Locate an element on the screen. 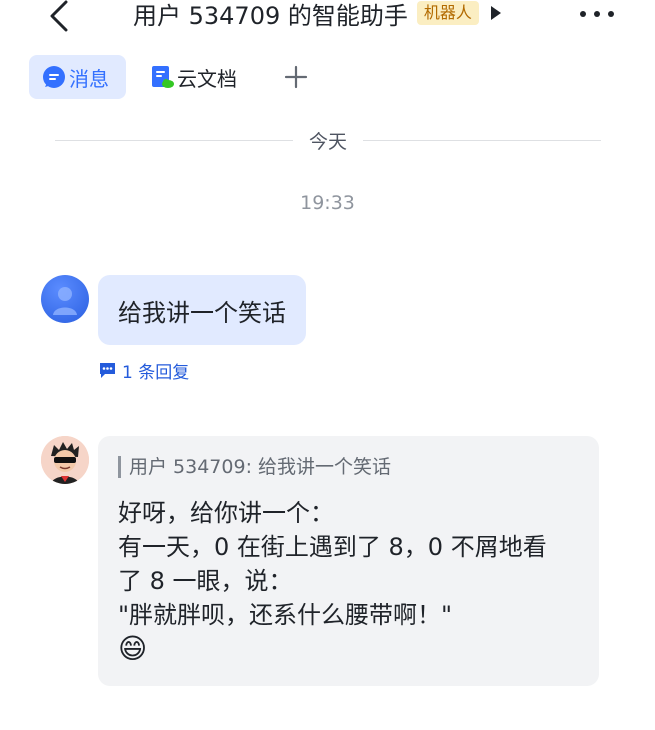 The image size is (655, 730). user-avatar is located at coordinates (65, 299).